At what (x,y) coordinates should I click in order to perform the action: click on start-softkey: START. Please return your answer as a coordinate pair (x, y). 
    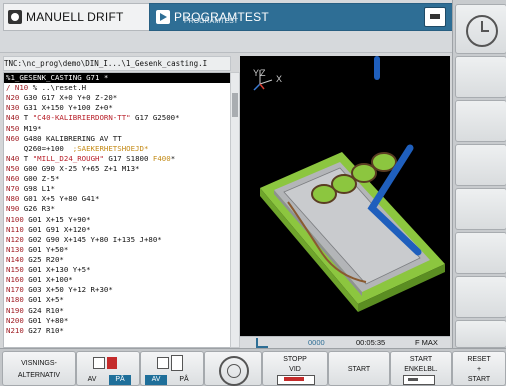
    Looking at the image, I should click on (359, 368).